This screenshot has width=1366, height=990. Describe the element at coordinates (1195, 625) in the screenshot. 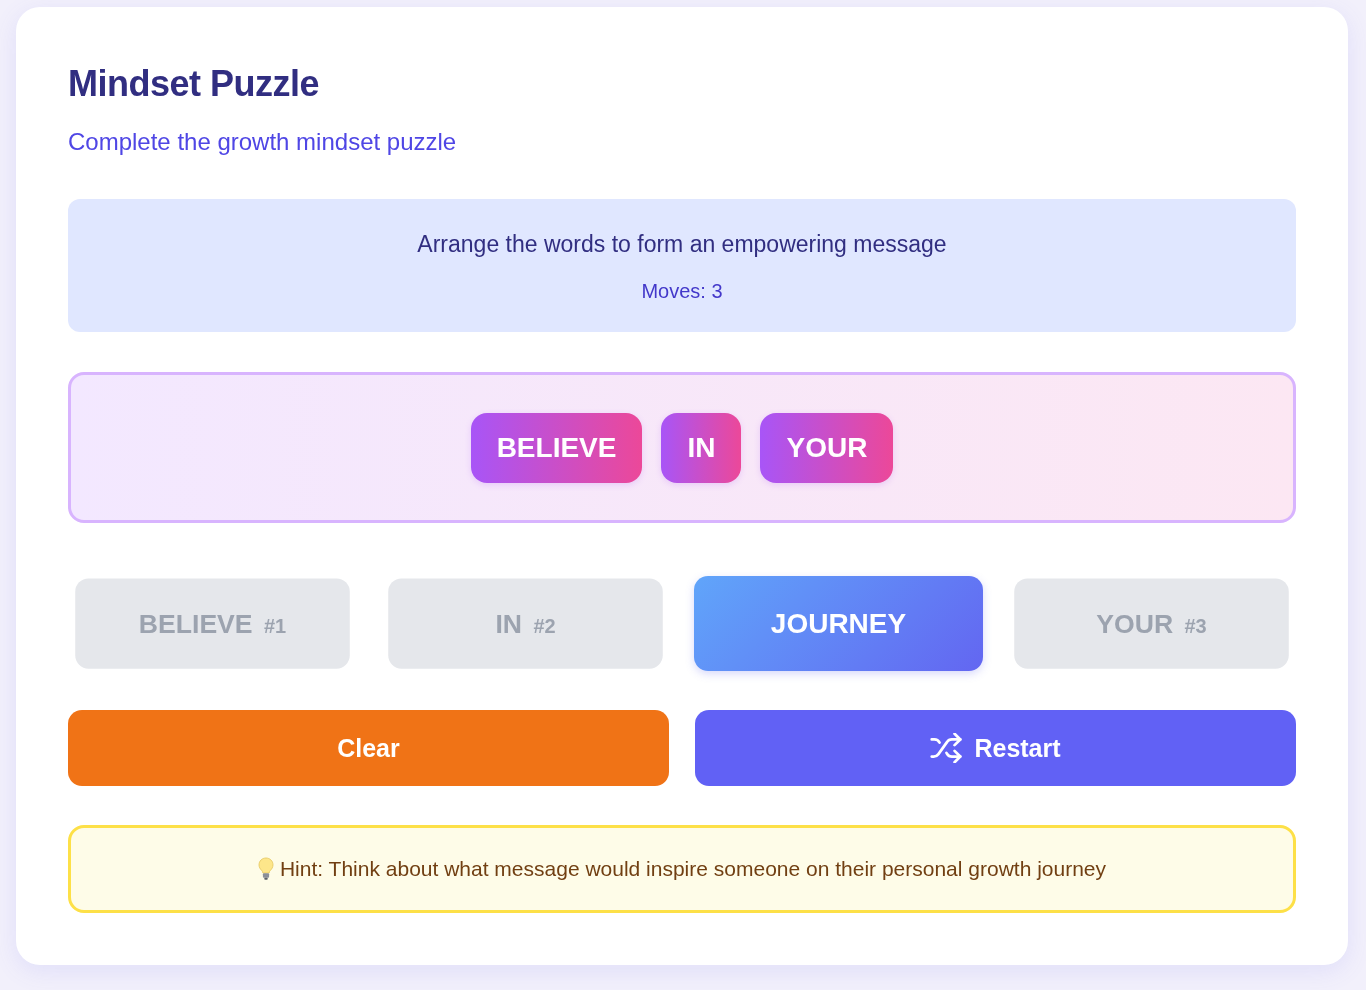

I see `tile-order: #3` at that location.